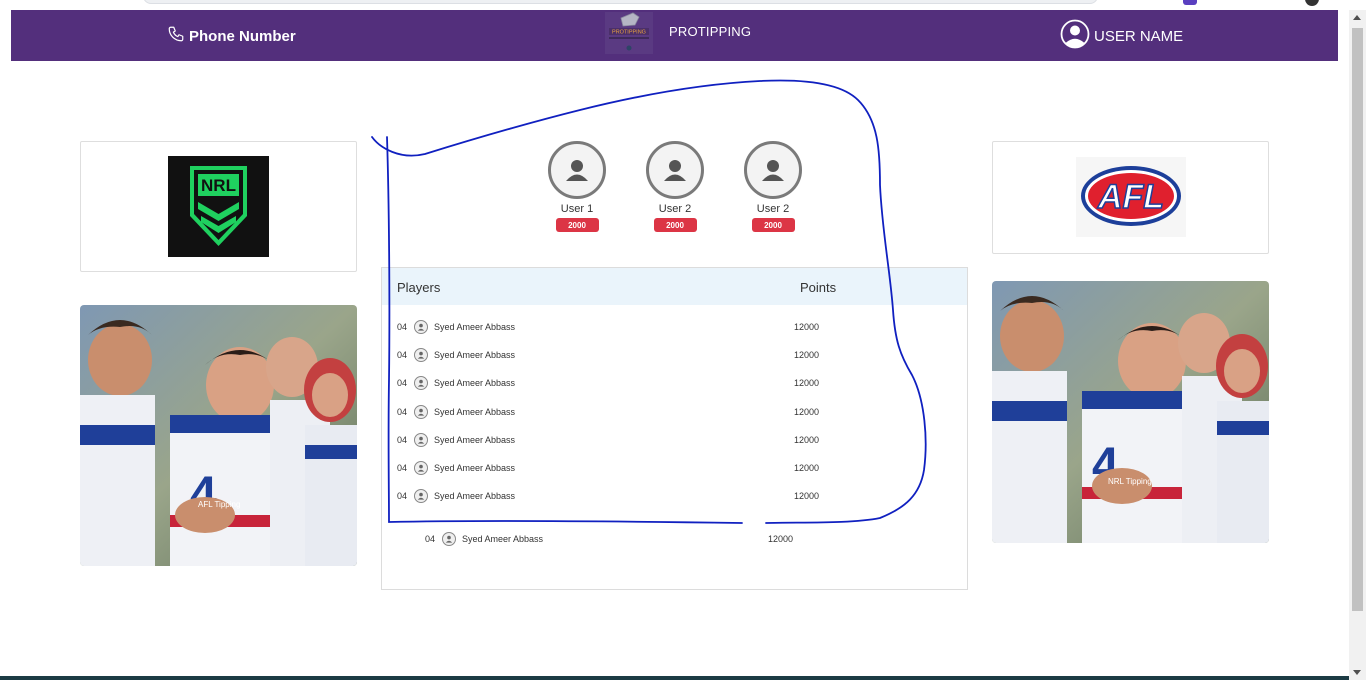 This screenshot has height=680, width=1366. What do you see at coordinates (218, 185) in the screenshot?
I see `nrl-logo-text: NRL` at bounding box center [218, 185].